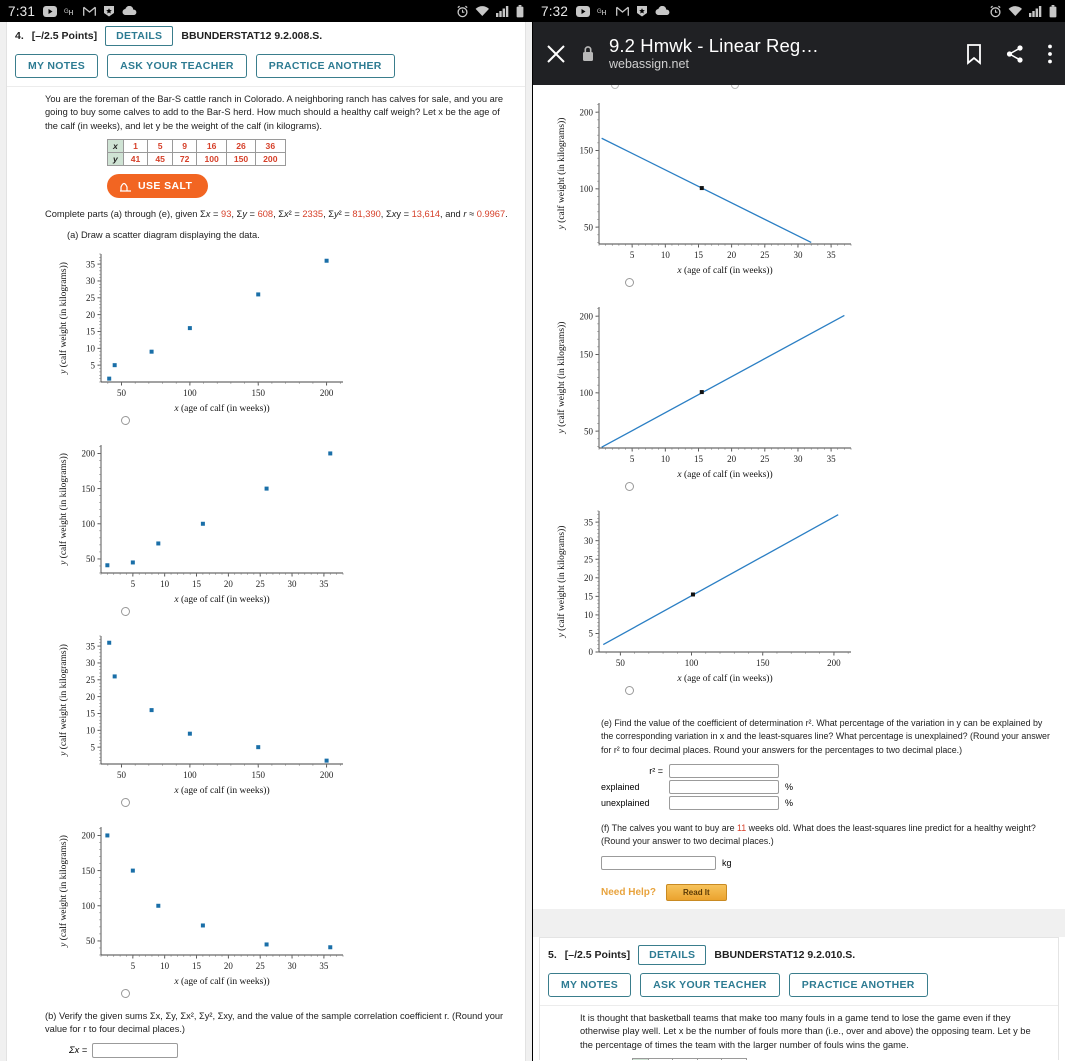 The width and height of the screenshot is (1065, 1061). What do you see at coordinates (623, 11) in the screenshot?
I see `gmail-icon` at bounding box center [623, 11].